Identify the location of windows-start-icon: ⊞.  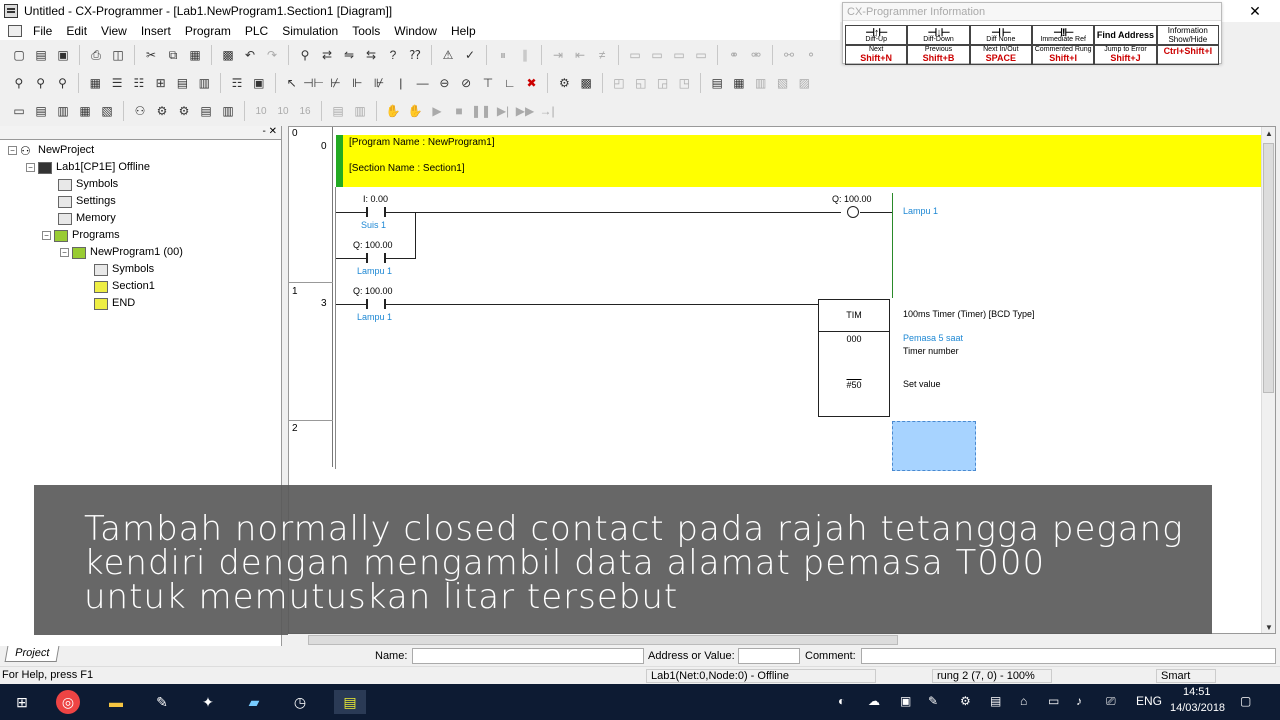
(22, 702).